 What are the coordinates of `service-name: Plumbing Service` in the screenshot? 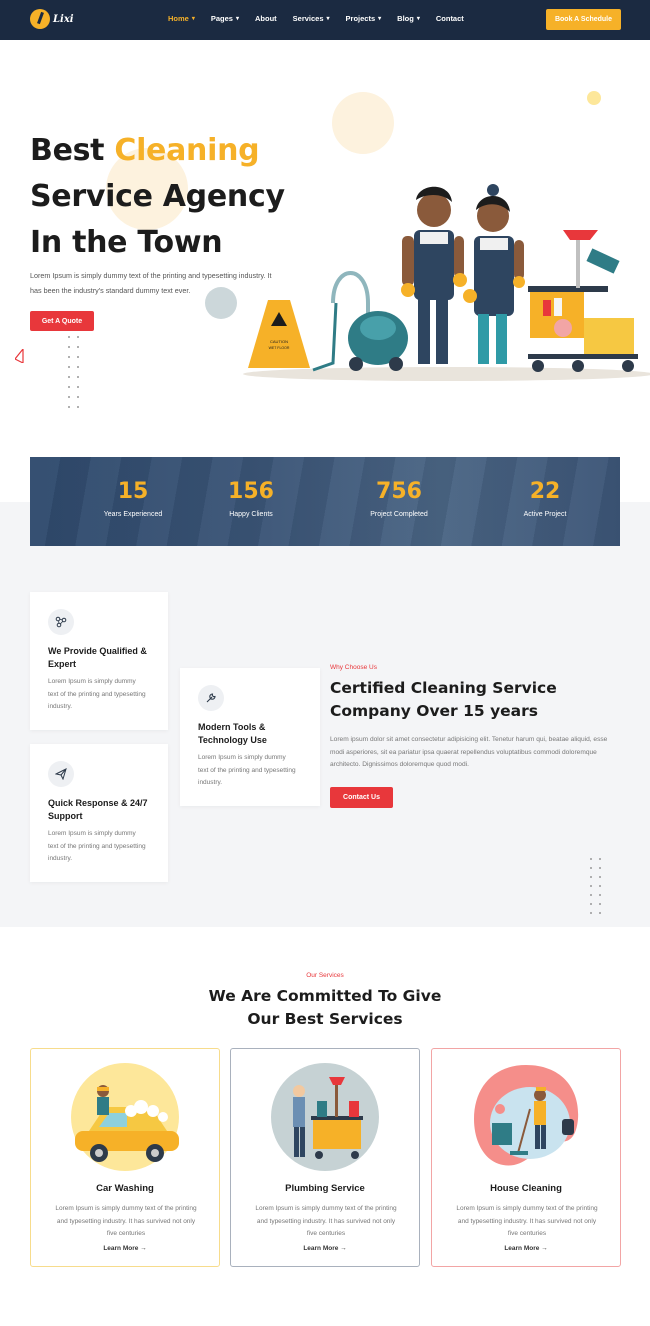 It's located at (325, 1188).